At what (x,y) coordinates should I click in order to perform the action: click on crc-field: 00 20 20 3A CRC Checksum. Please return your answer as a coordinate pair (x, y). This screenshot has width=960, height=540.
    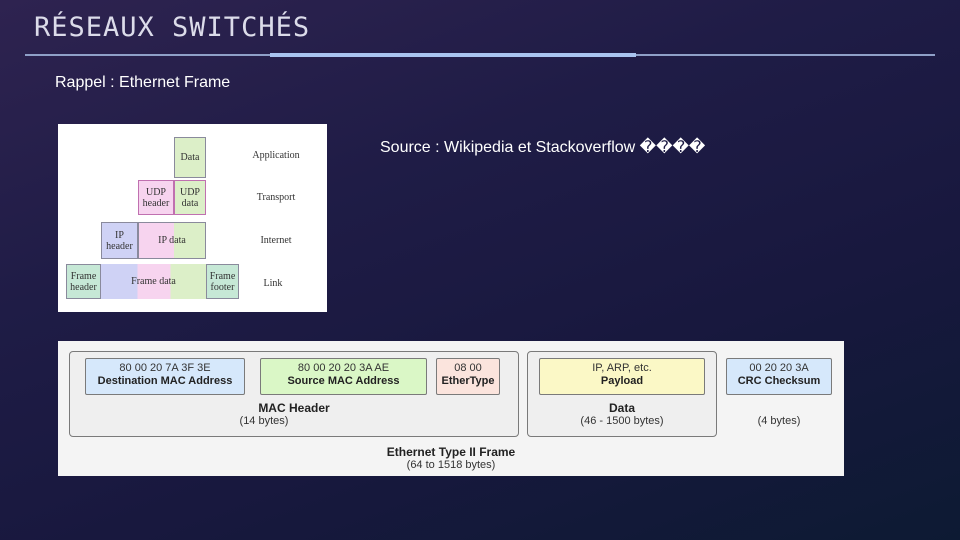
    Looking at the image, I should click on (779, 376).